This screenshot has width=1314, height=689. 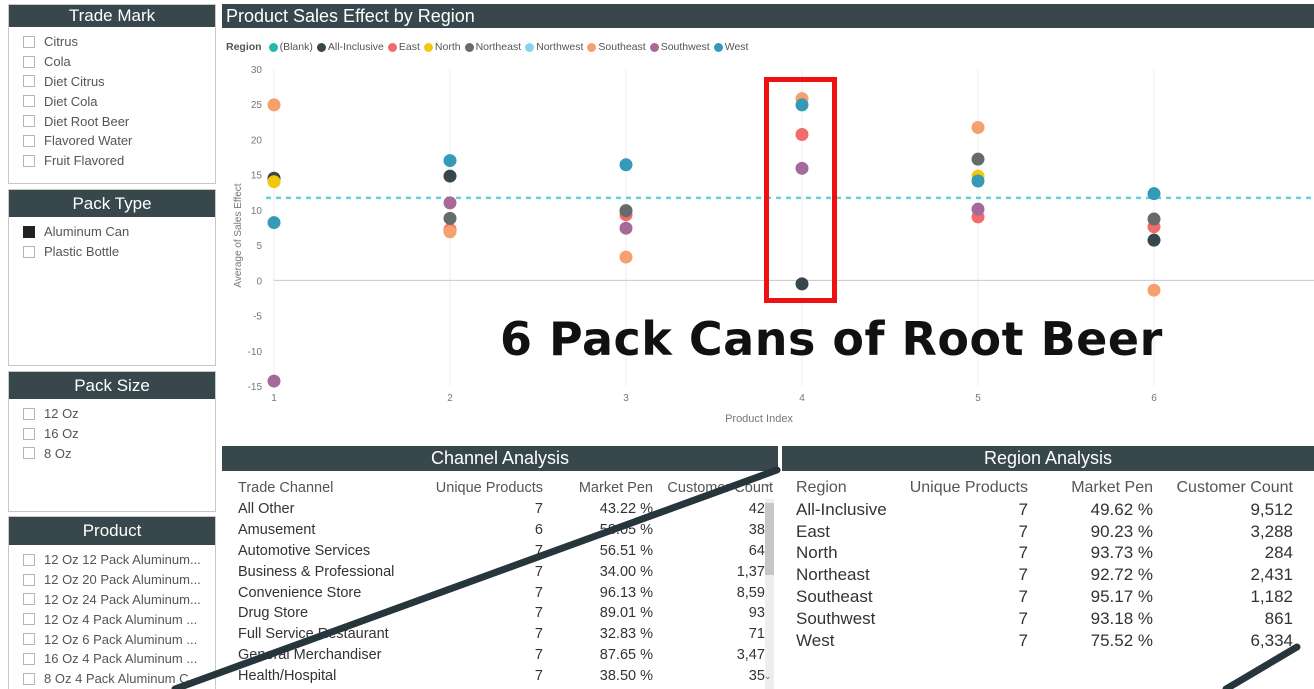 What do you see at coordinates (350, 47) in the screenshot?
I see `legend-item-all-inclusive: All-Inclusive` at bounding box center [350, 47].